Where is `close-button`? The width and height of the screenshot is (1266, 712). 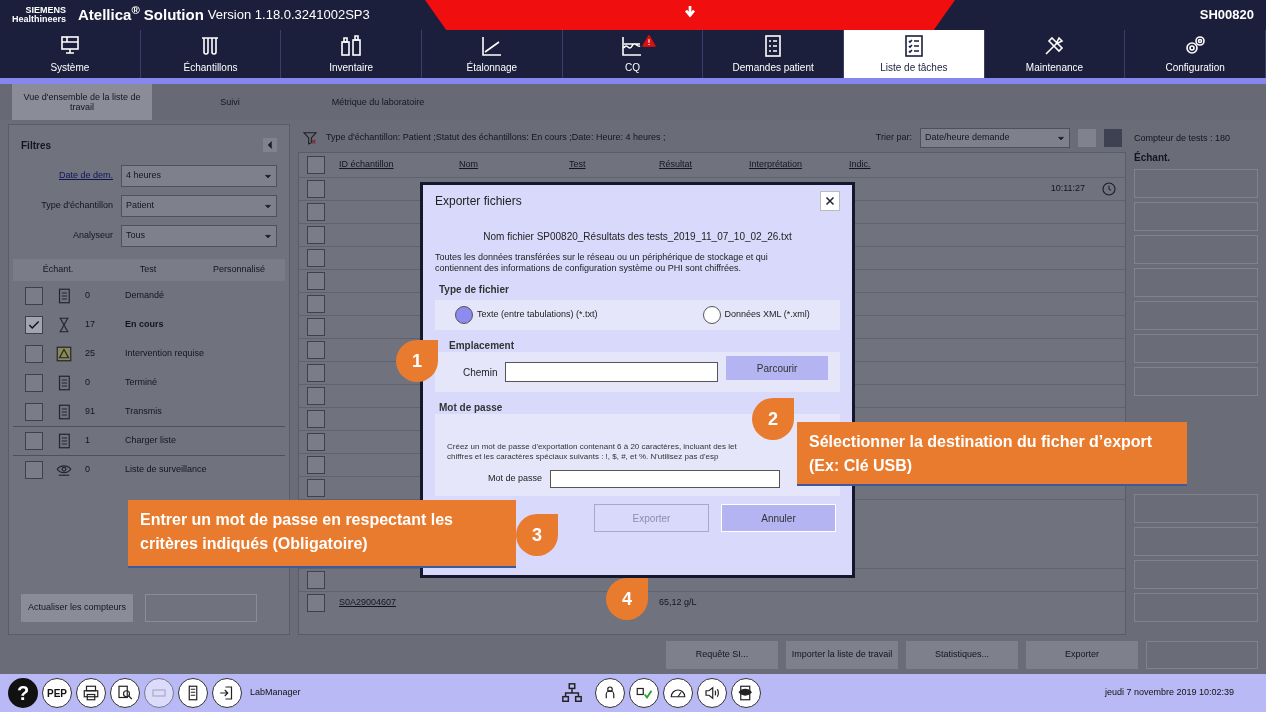
close-button is located at coordinates (830, 201).